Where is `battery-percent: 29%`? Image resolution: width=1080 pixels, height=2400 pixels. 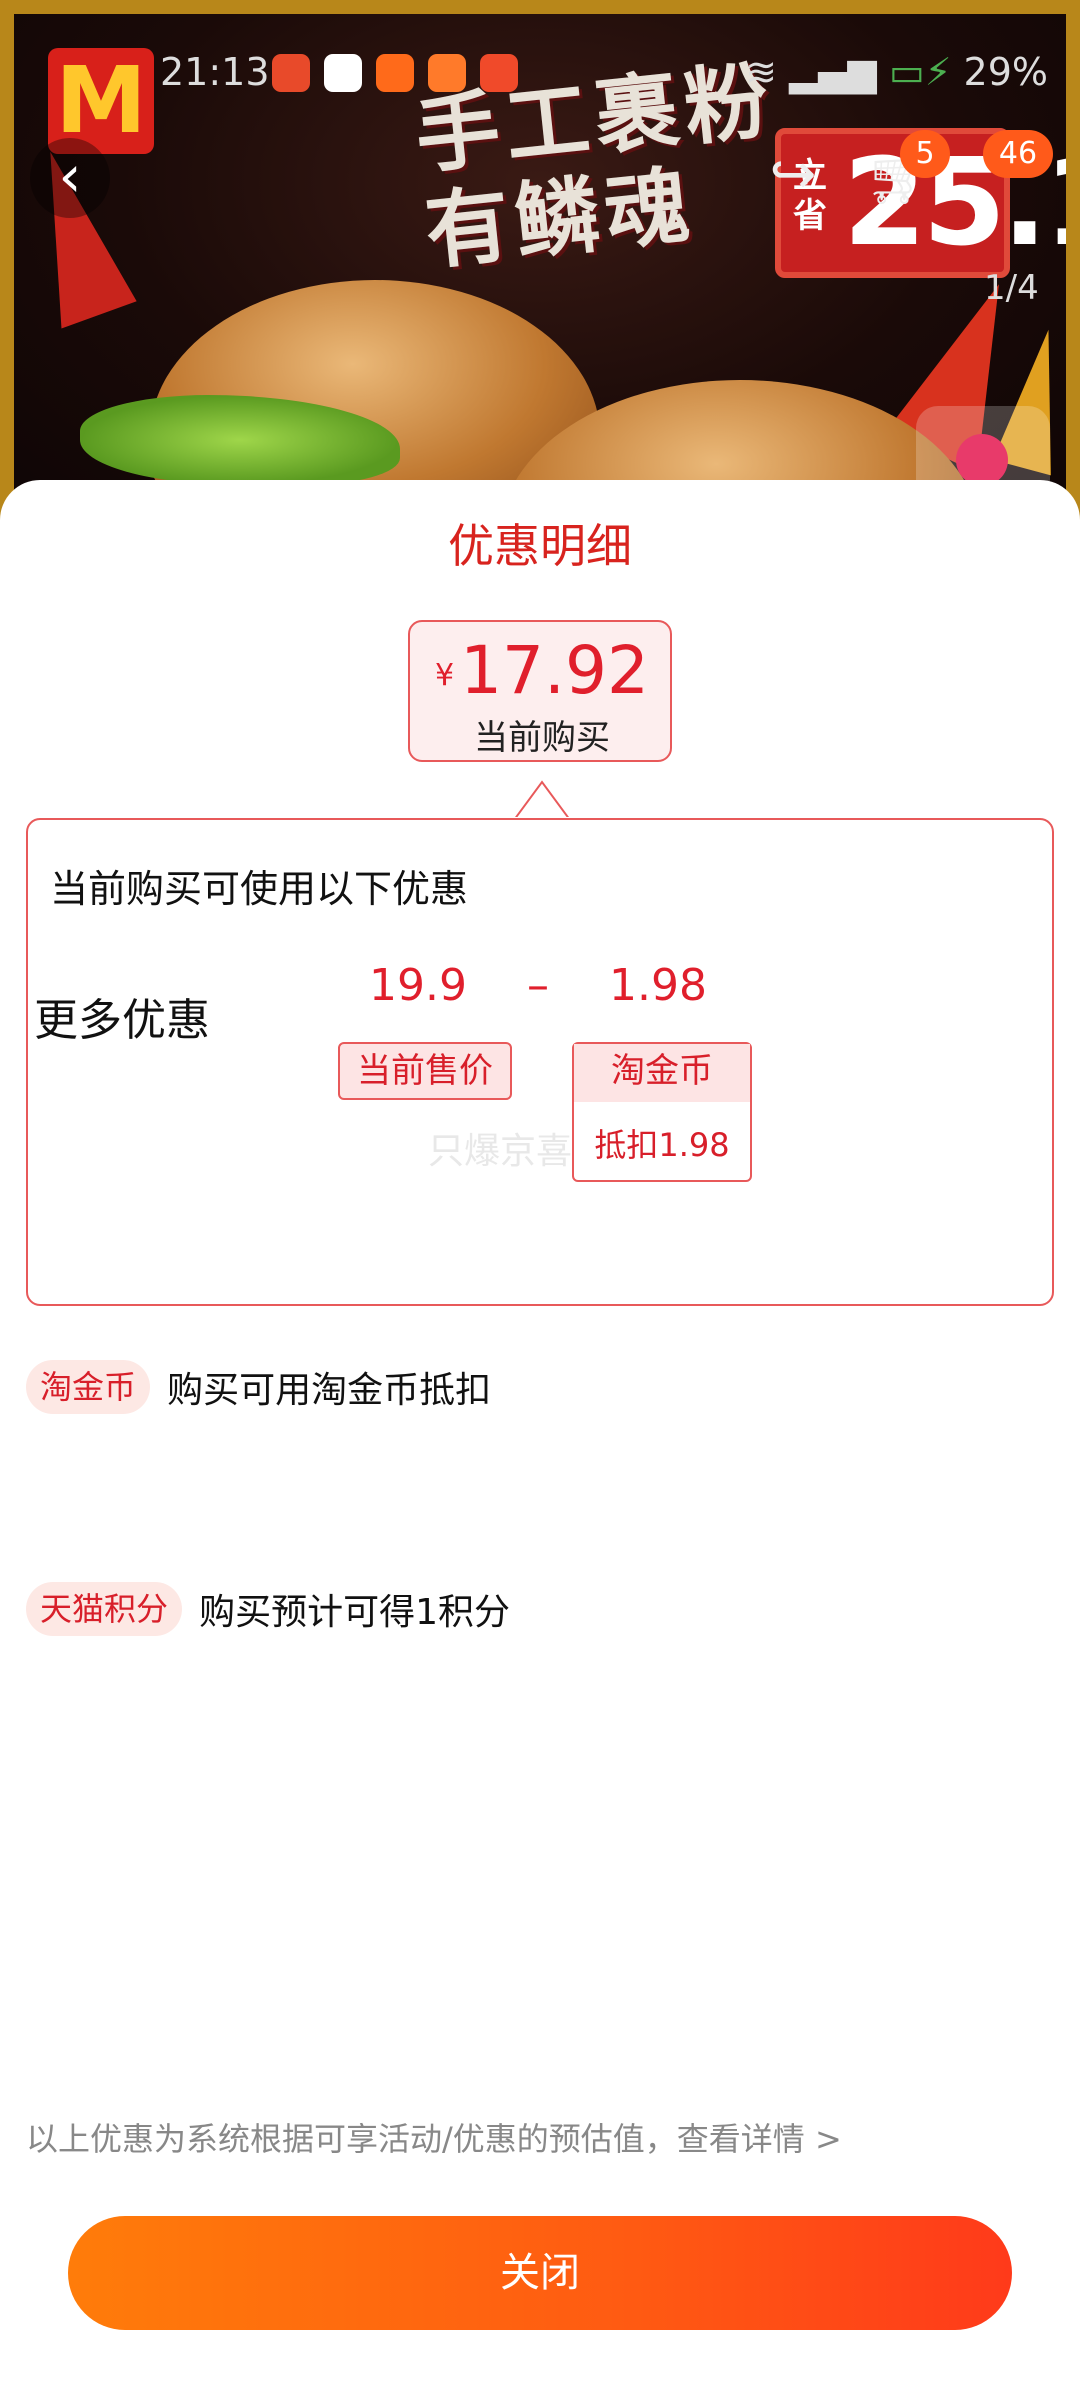
battery-percent: 29% is located at coordinates (1005, 72).